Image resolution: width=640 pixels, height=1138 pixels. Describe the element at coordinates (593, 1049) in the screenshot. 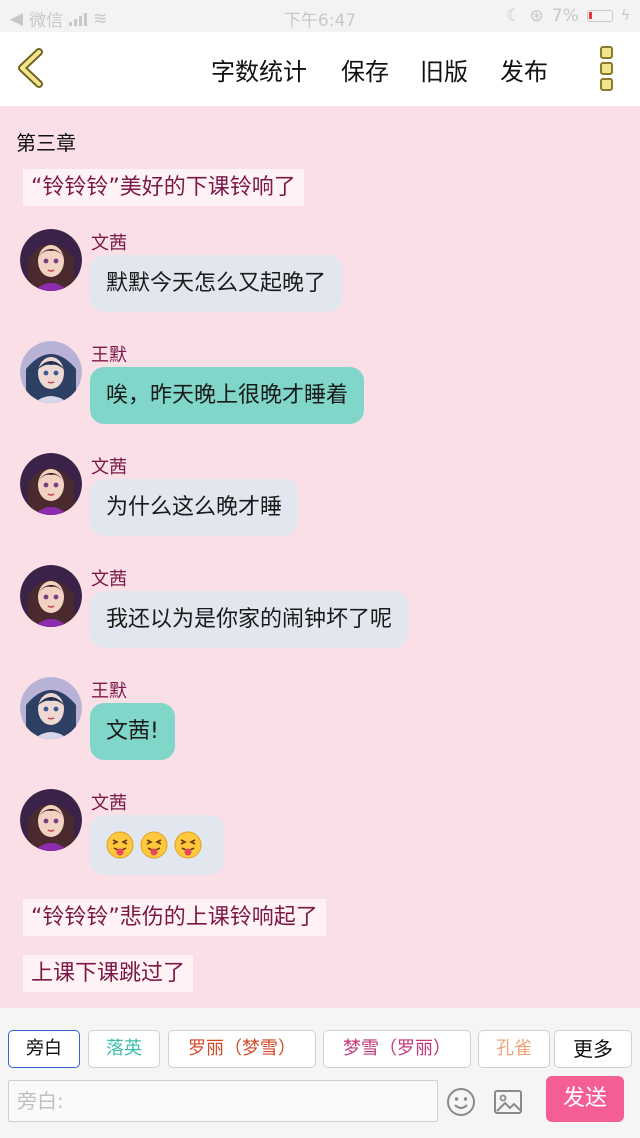

I see `more-roles-button: 更多` at that location.